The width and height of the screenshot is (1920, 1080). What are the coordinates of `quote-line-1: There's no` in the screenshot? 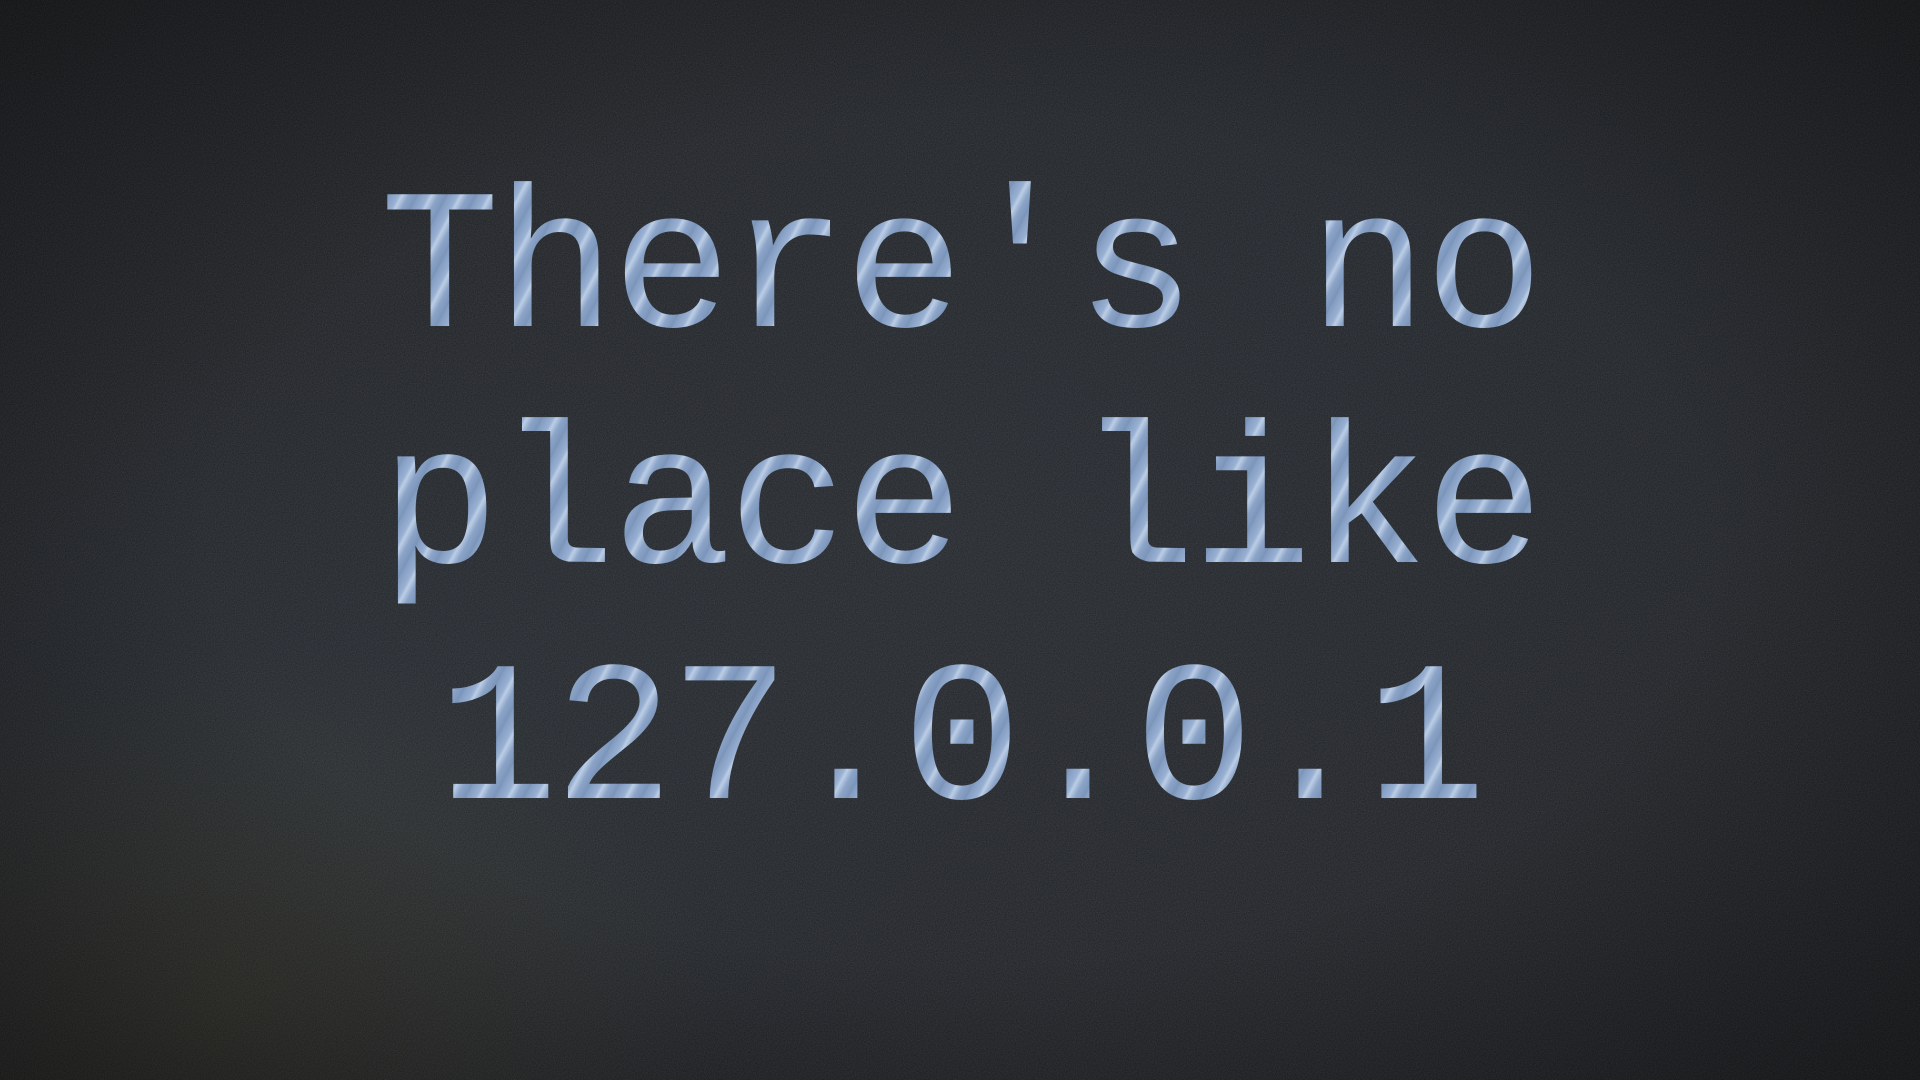 It's located at (962, 274).